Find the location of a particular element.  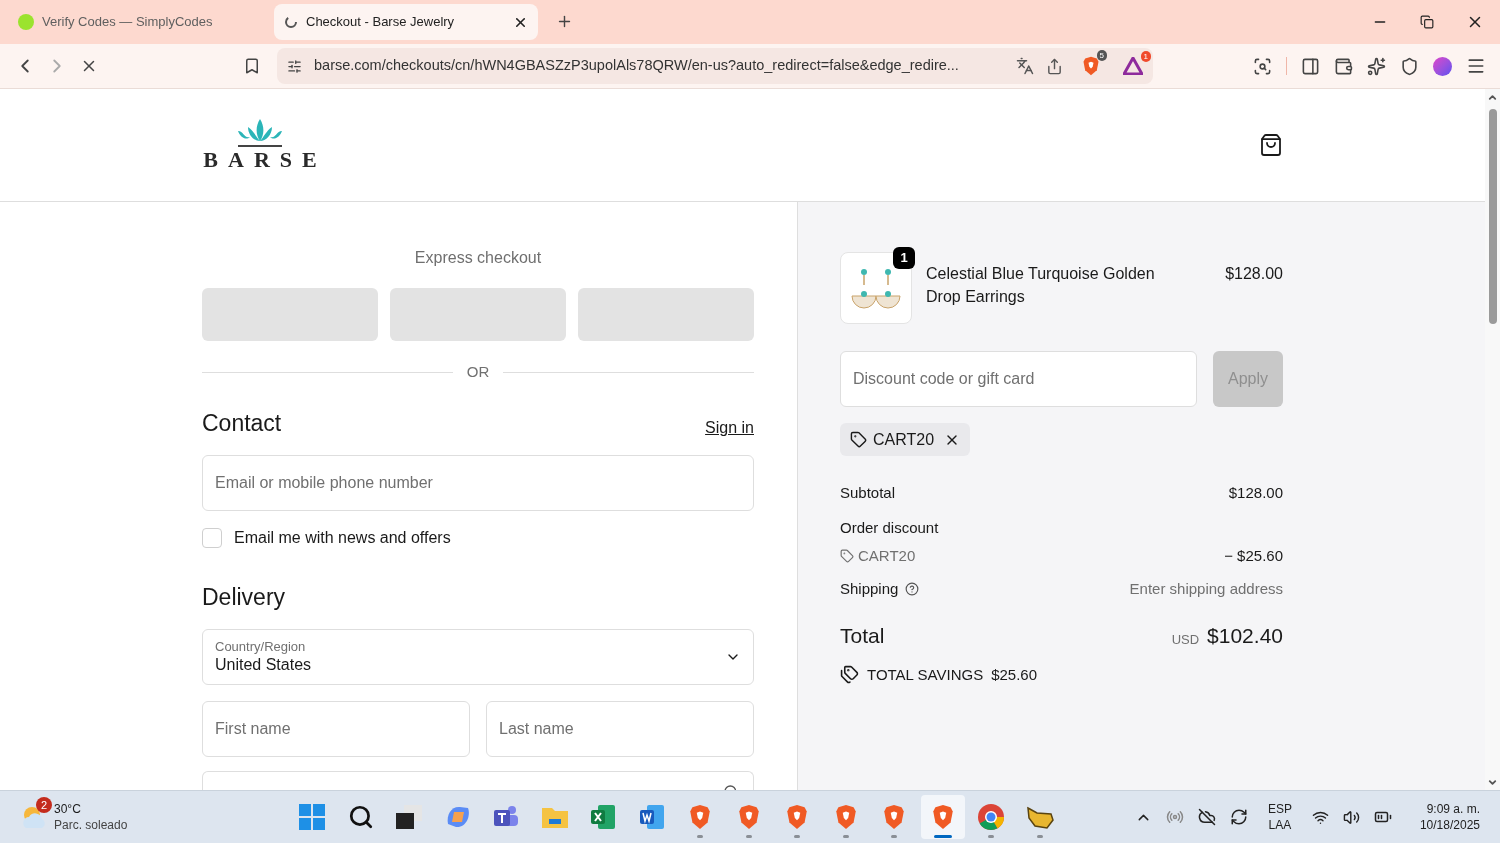

cloud-icon is located at coordinates (1206, 817).